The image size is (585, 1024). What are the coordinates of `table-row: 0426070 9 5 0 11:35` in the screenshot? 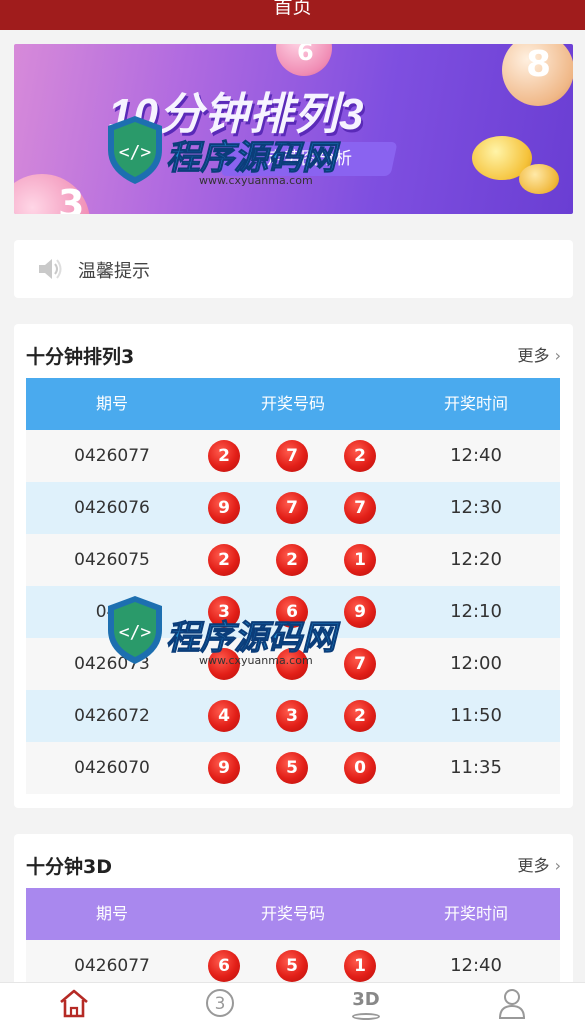 It's located at (293, 768).